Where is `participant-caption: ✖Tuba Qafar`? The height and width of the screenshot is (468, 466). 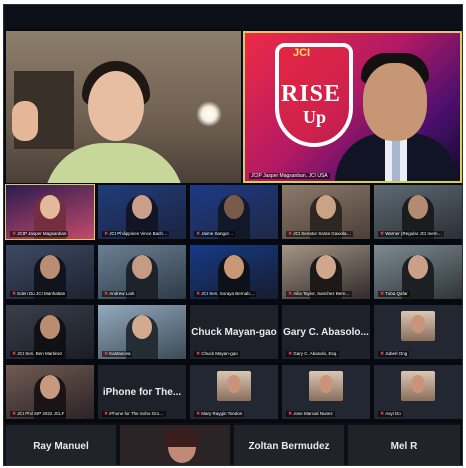
participant-caption: ✖Tuba Qafar is located at coordinates (394, 294).